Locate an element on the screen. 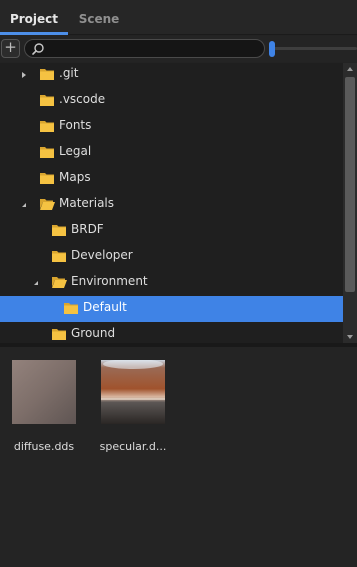 Image resolution: width=357 pixels, height=567 pixels. slider-handle is located at coordinates (272, 49).